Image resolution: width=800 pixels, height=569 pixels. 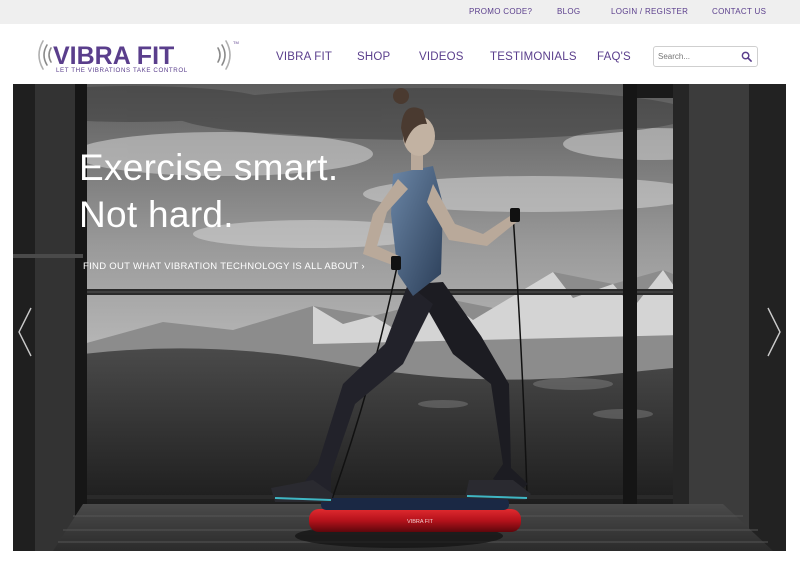 What do you see at coordinates (746, 56) in the screenshot?
I see `search-icon` at bounding box center [746, 56].